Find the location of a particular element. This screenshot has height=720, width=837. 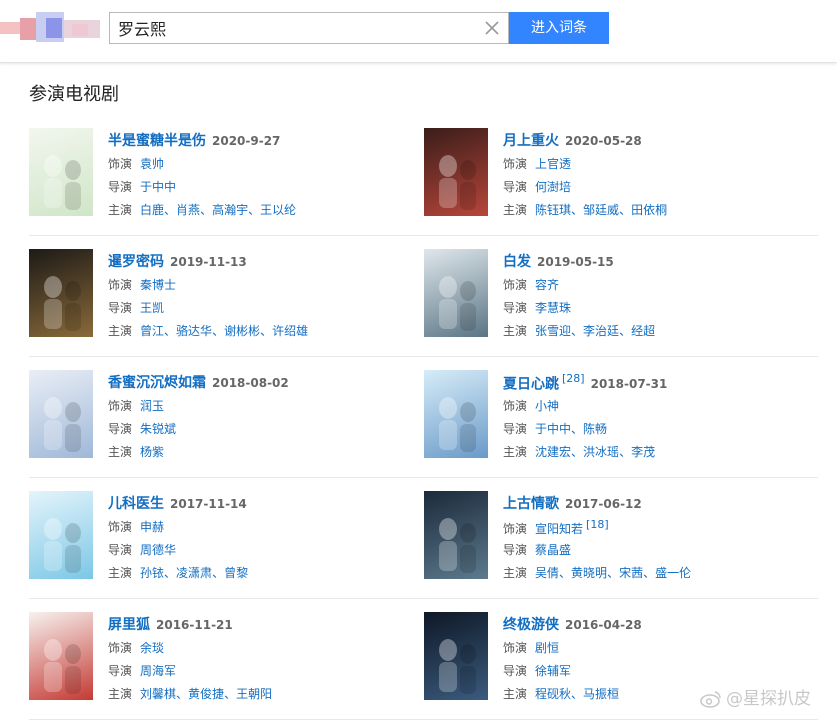

person-link: 李治廷 is located at coordinates (601, 331).